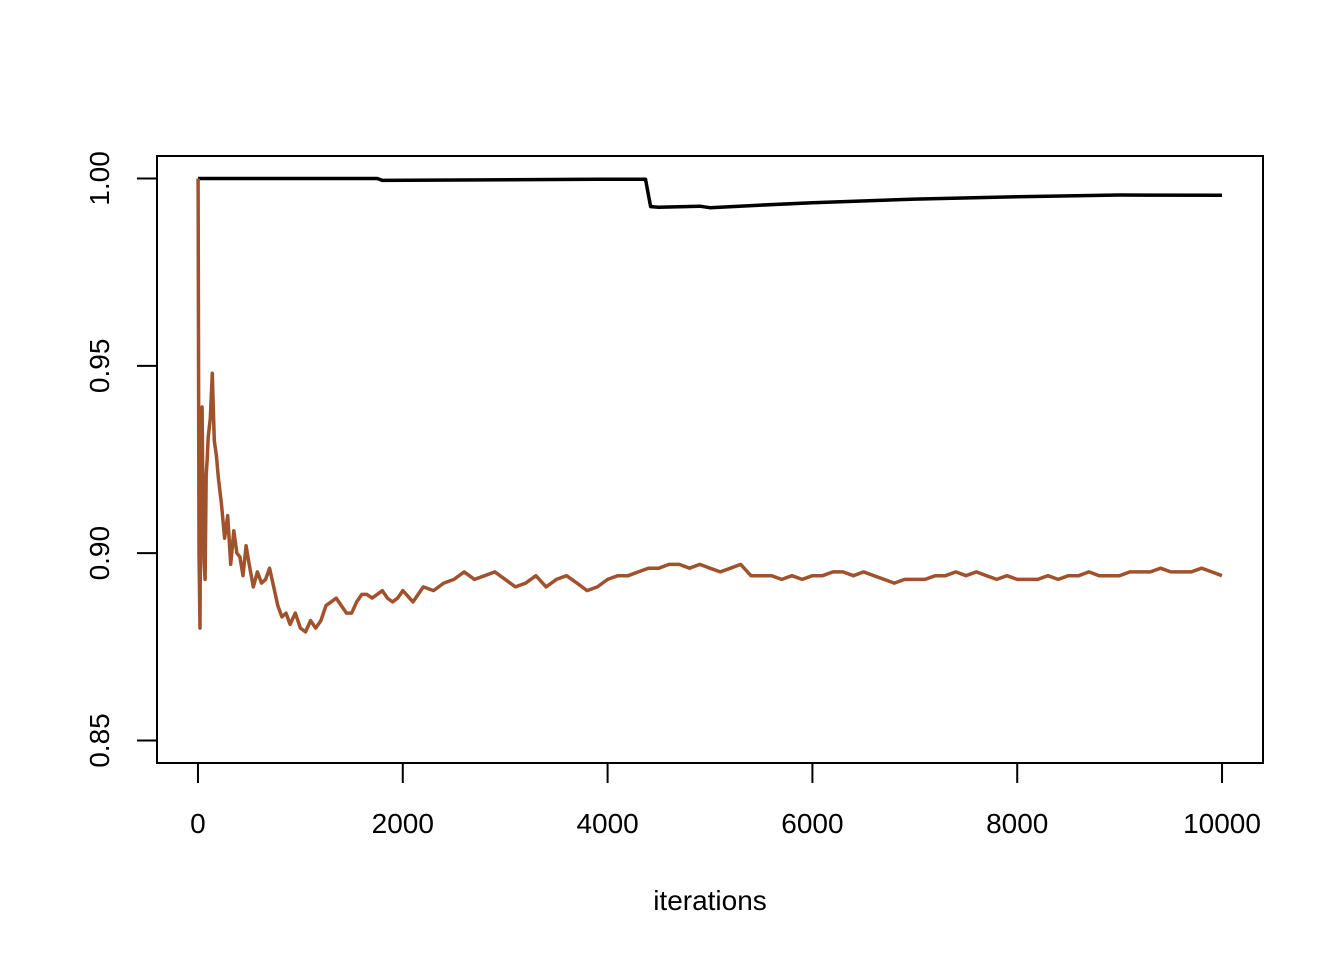  Describe the element at coordinates (99, 553) in the screenshot. I see `y-tick-label: 0.90` at that location.